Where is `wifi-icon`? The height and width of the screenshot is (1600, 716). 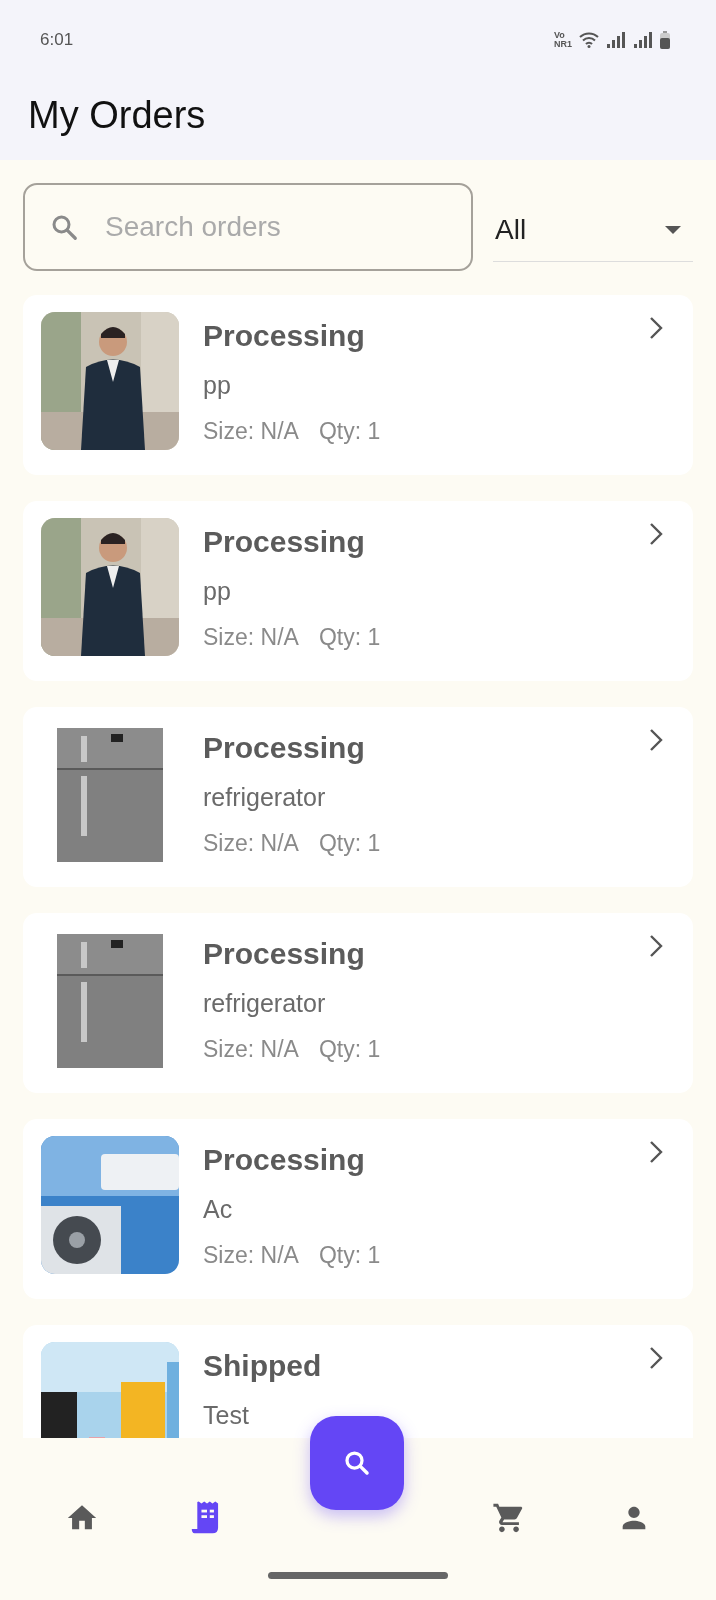
wifi-icon is located at coordinates (589, 40).